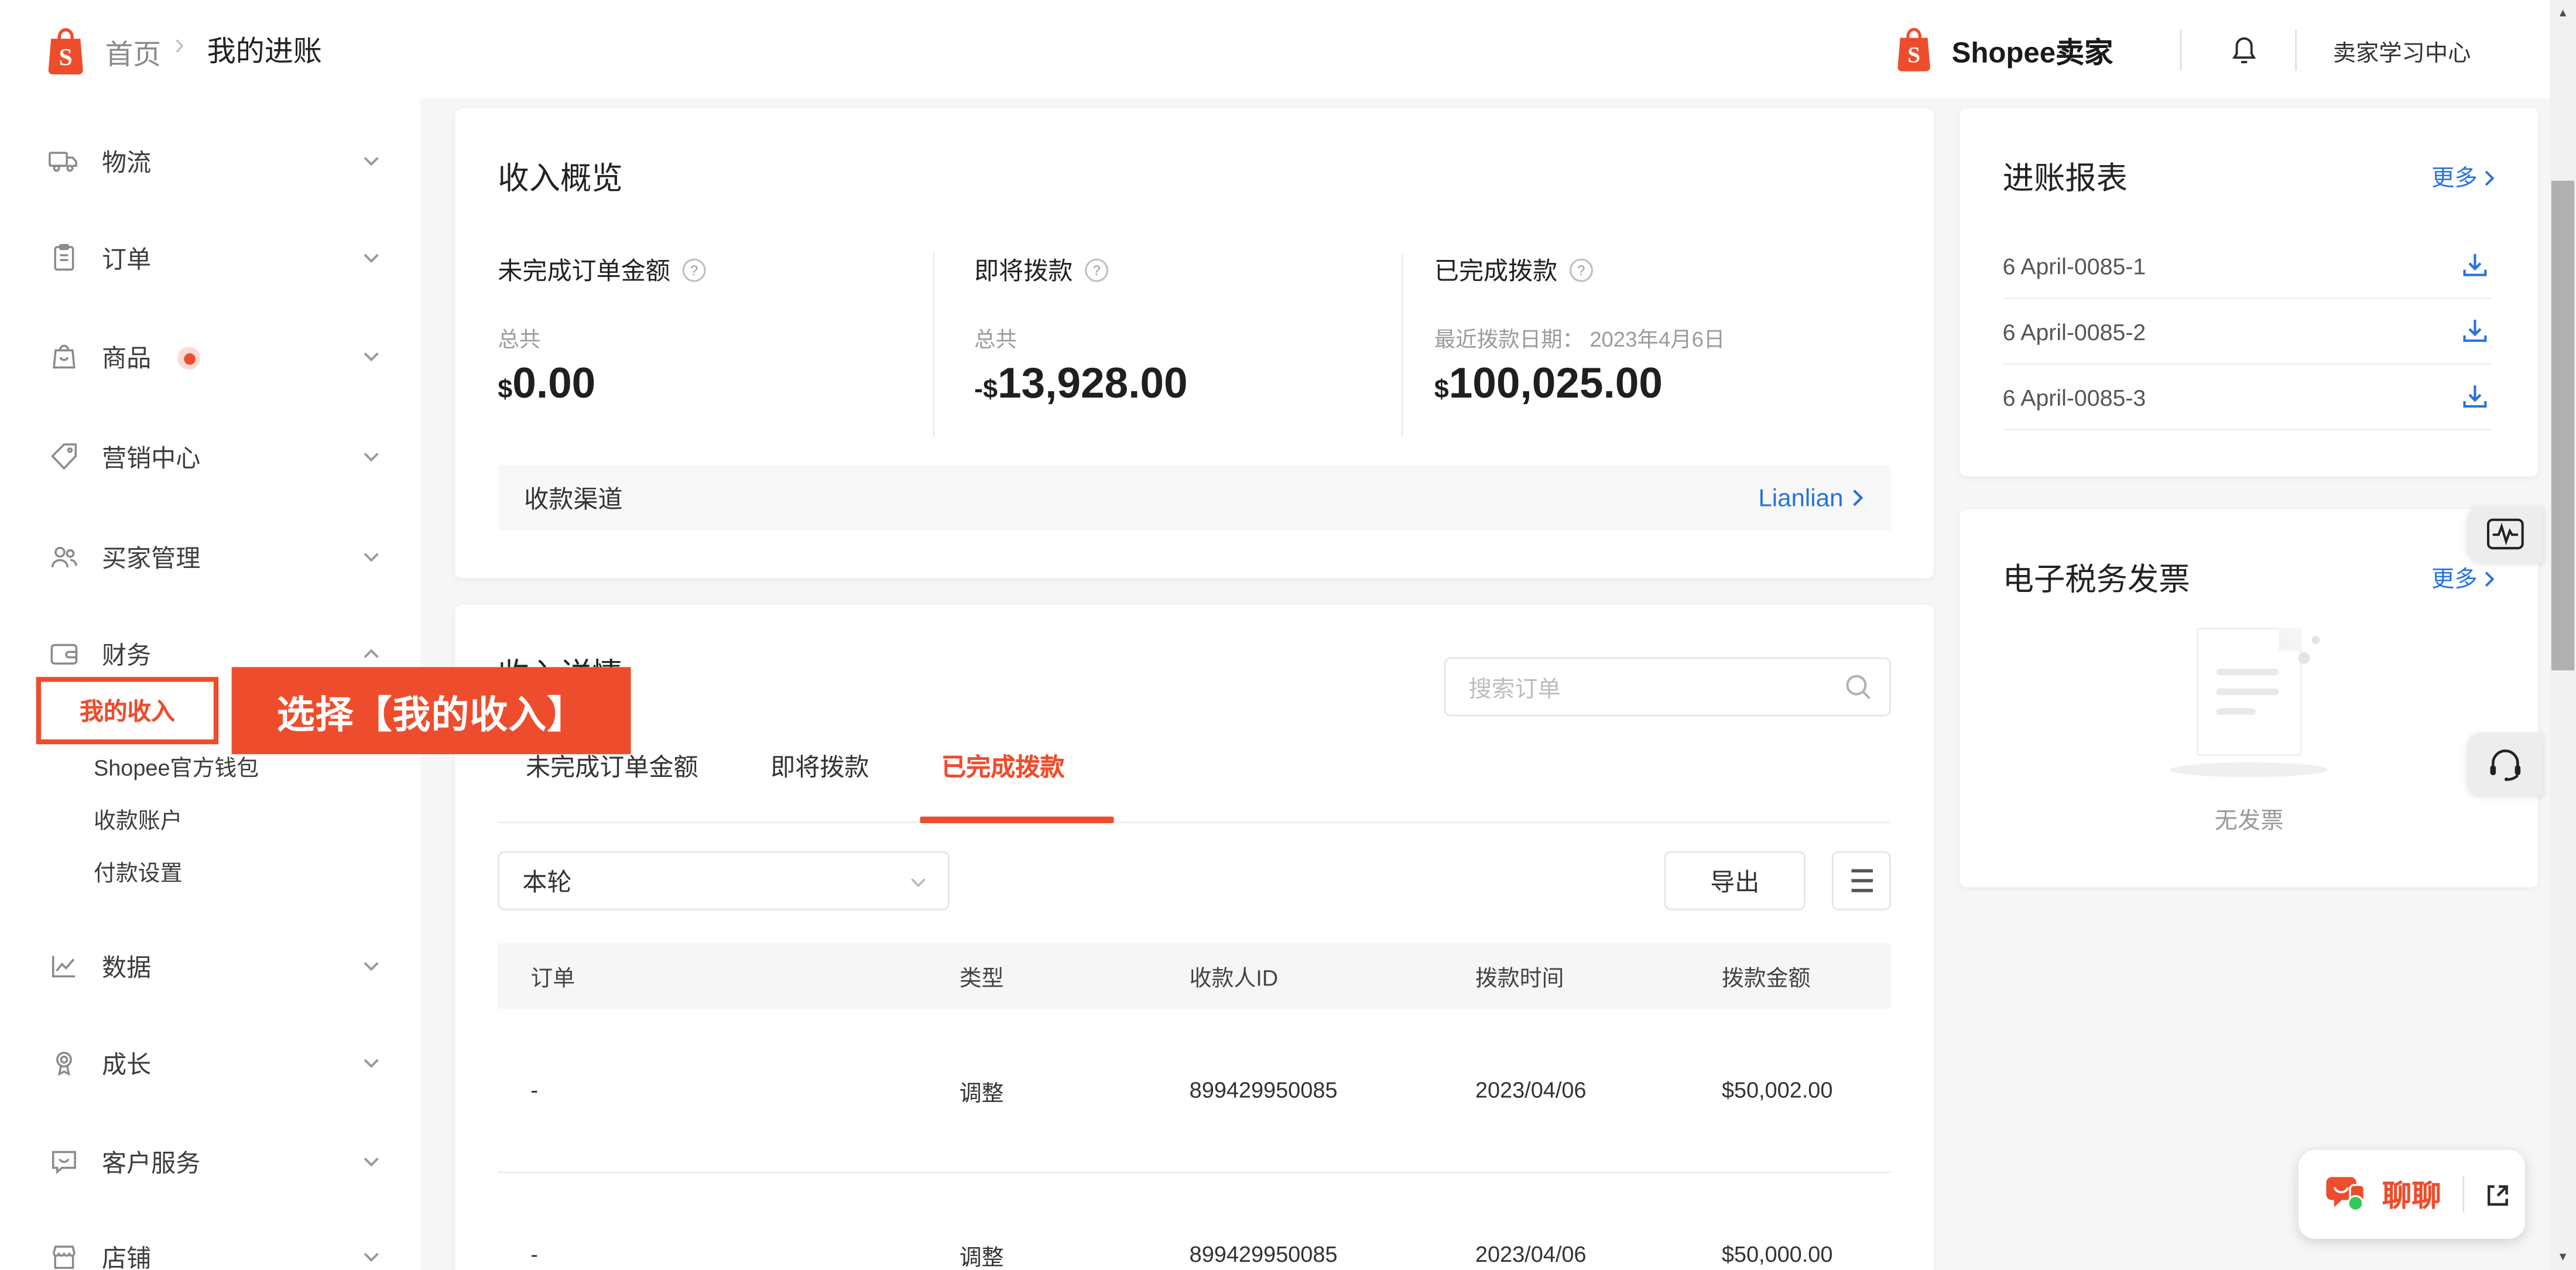 The image size is (2576, 1270). I want to click on health-monitor-button, so click(2505, 534).